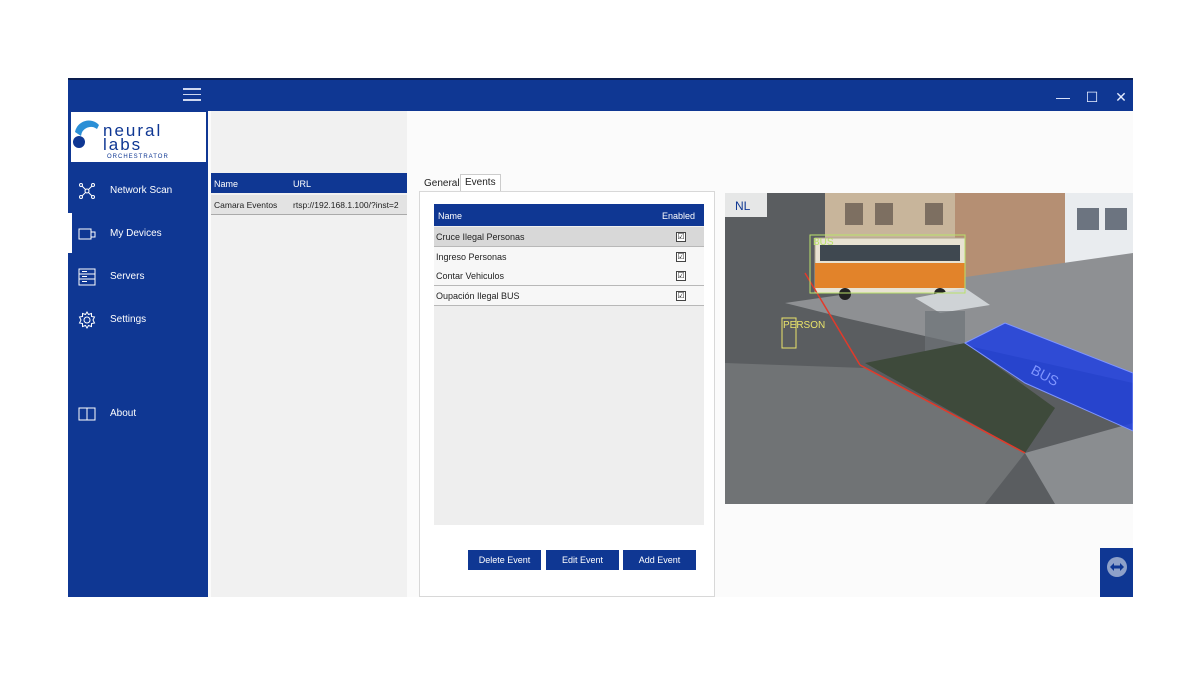 This screenshot has height=675, width=1200. Describe the element at coordinates (138, 414) in the screenshot. I see `nav-about: About` at that location.